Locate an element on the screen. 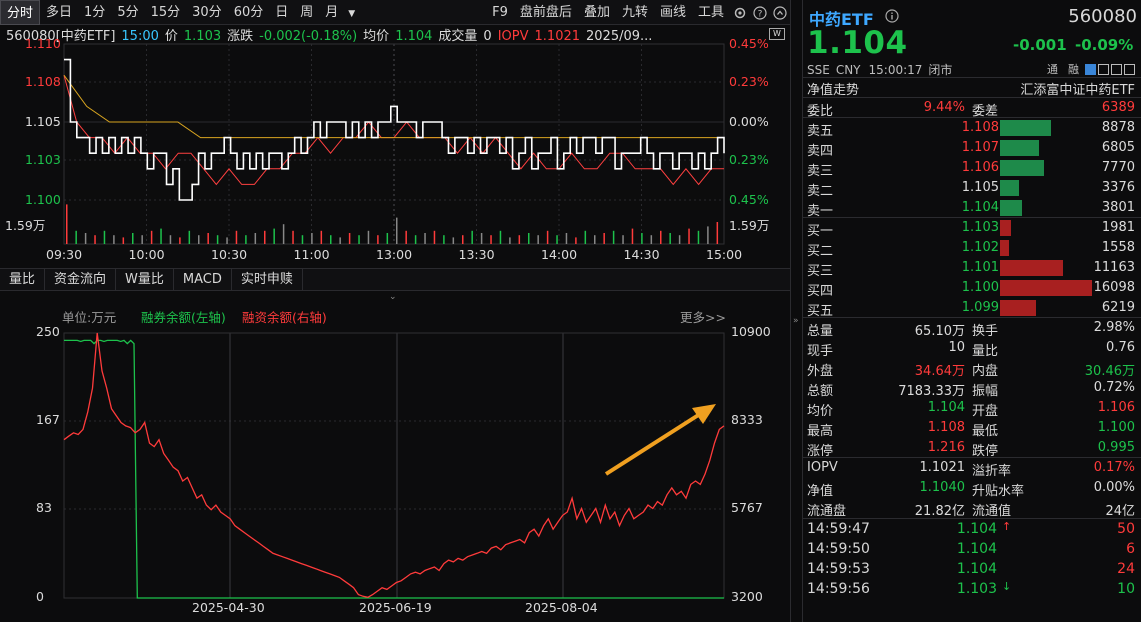 The image size is (1141, 622). ask-row: 卖二 1.105 3376 is located at coordinates (972, 188).